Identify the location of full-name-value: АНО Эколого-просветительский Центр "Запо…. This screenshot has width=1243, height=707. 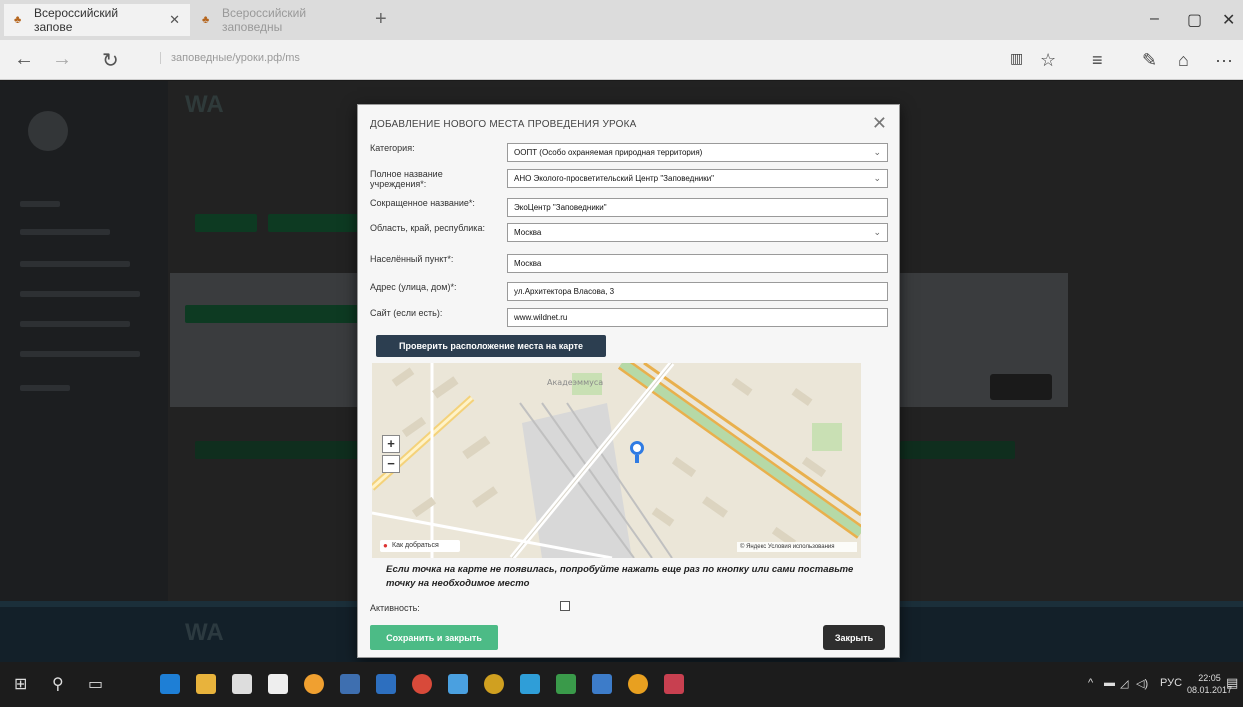
(614, 178).